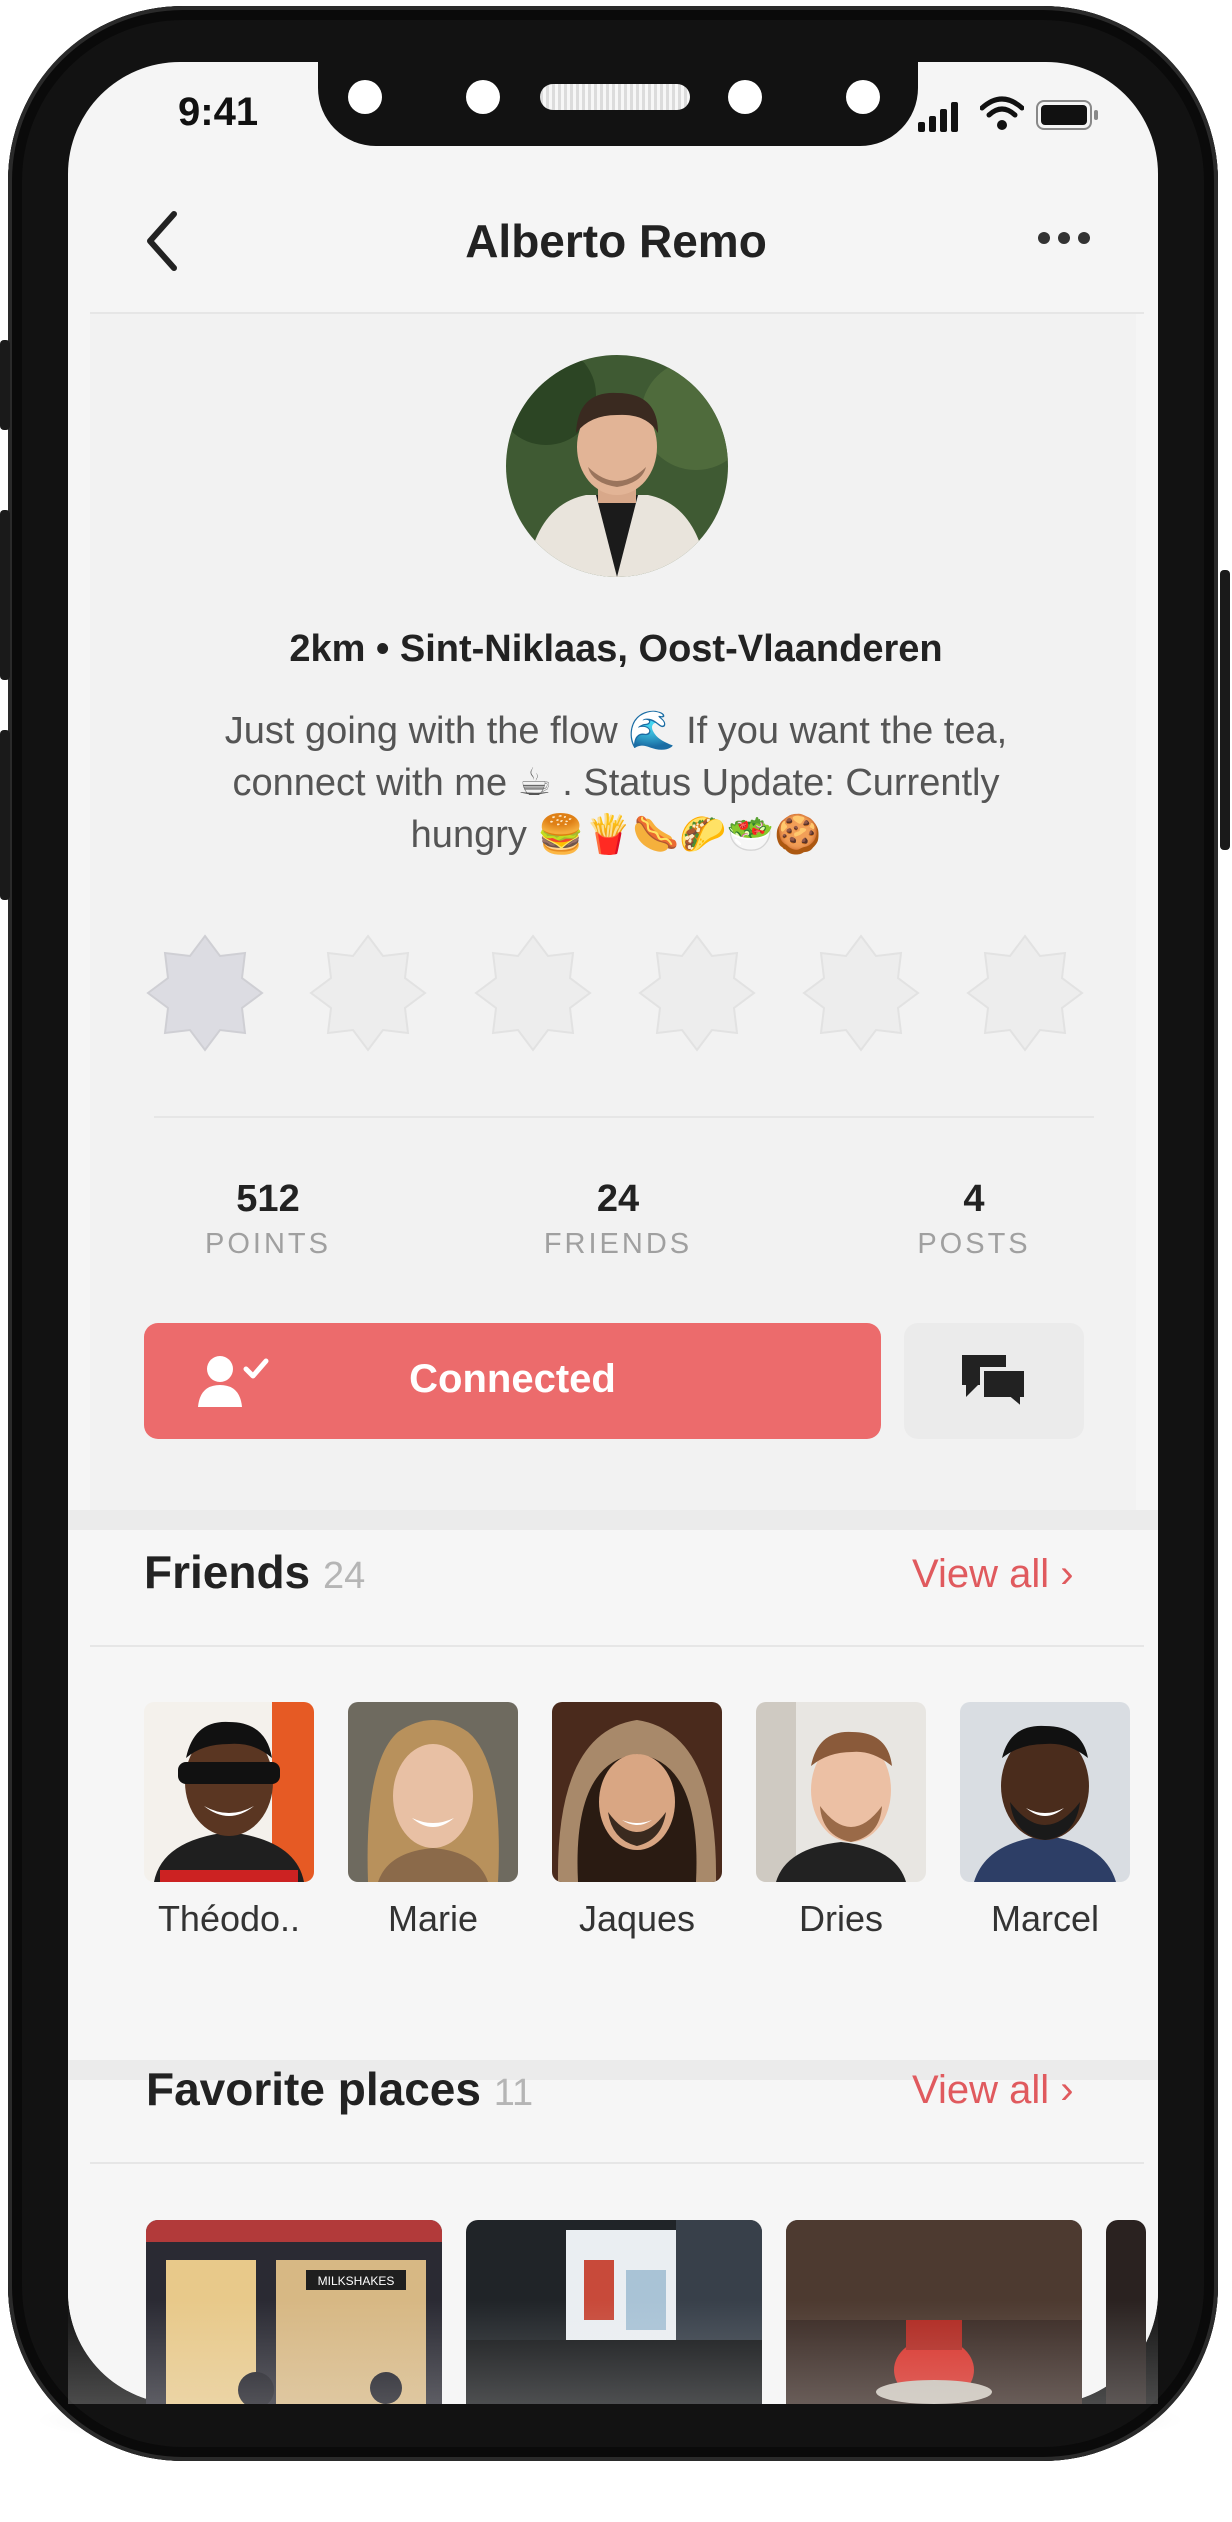 This screenshot has width=1232, height=2522. I want to click on badge-icon, so click(205, 993).